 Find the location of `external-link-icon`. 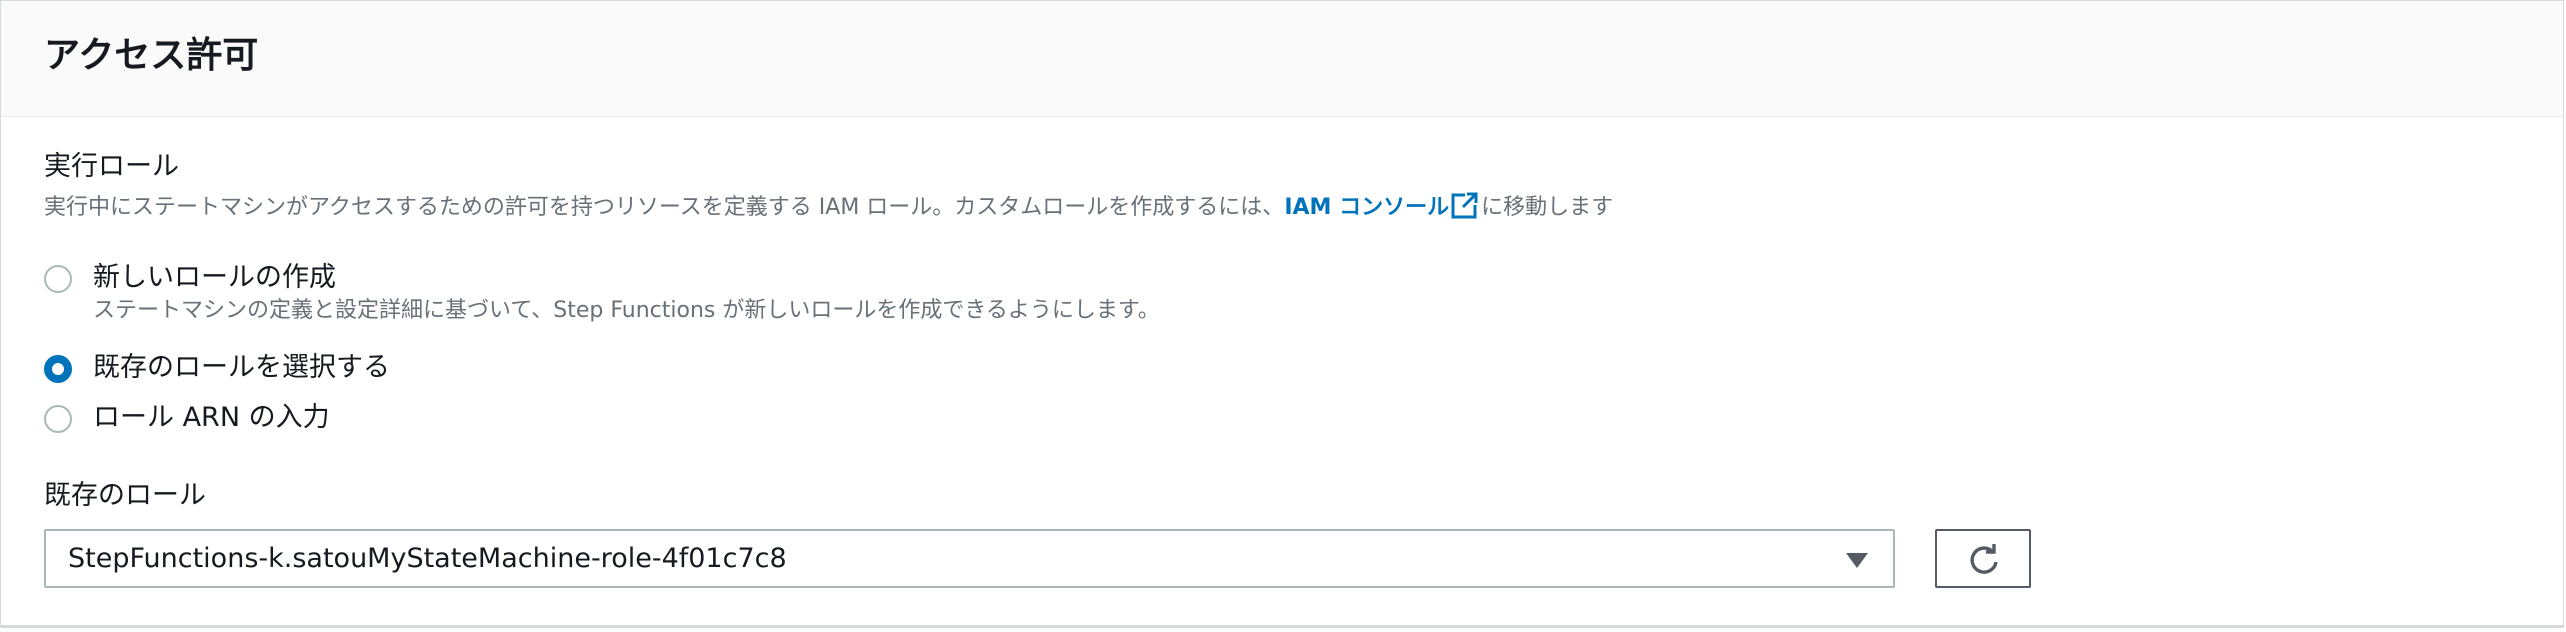

external-link-icon is located at coordinates (1465, 205).